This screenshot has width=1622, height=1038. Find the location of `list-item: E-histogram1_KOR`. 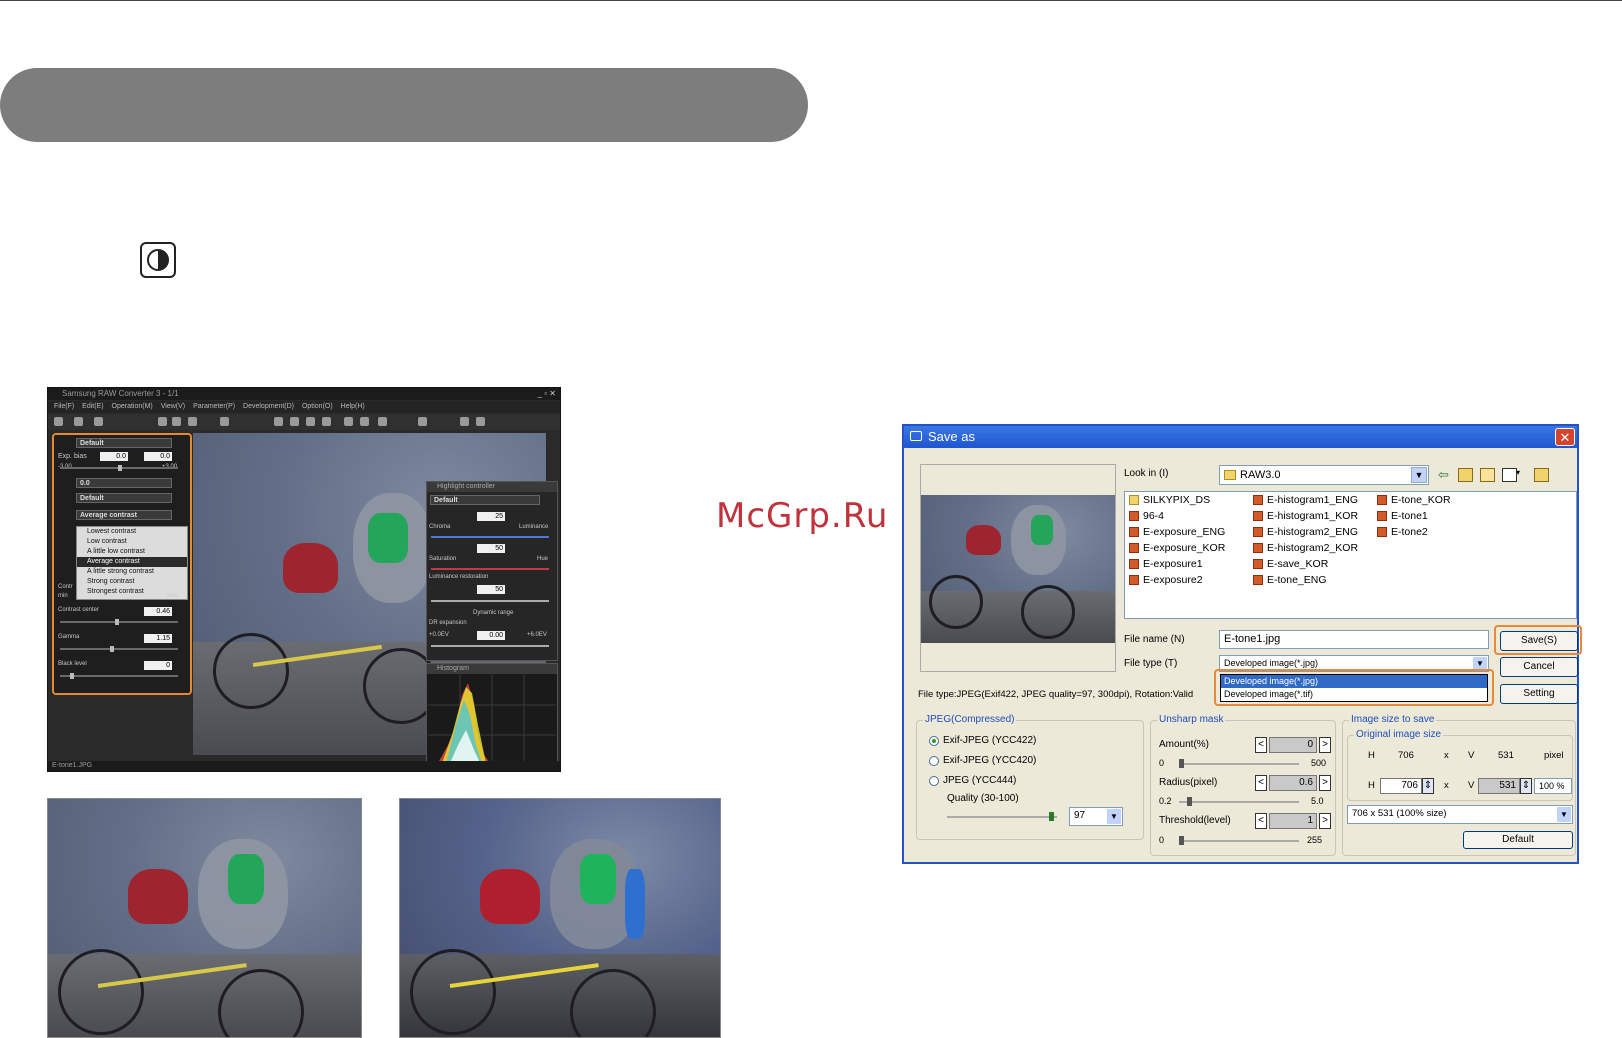

list-item: E-histogram1_KOR is located at coordinates (1304, 516).